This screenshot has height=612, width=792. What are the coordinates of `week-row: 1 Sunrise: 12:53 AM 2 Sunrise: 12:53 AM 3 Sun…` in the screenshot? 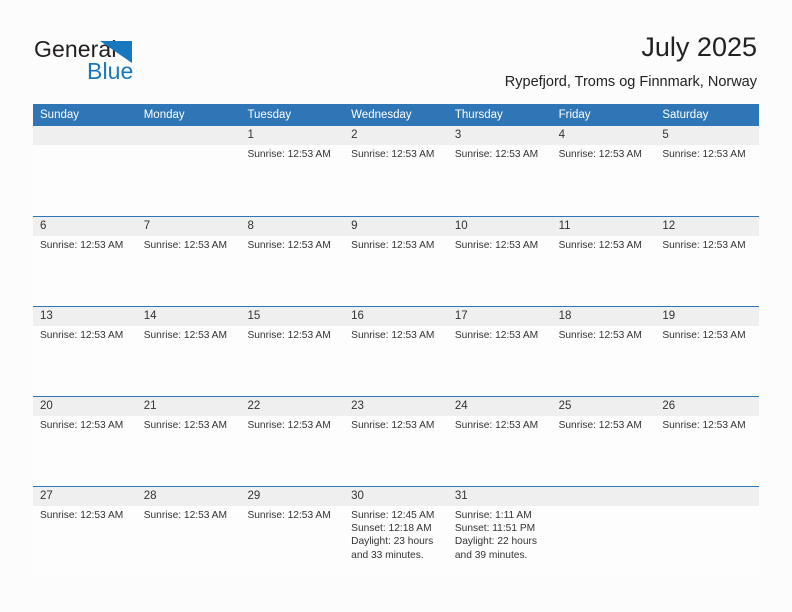 It's located at (396, 171).